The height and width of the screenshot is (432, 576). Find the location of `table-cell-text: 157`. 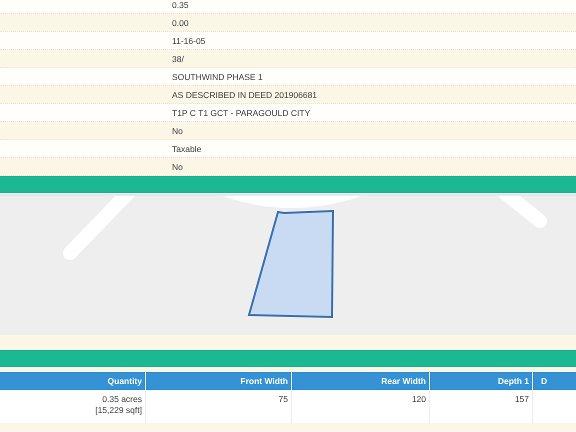

table-cell-text: 157 is located at coordinates (521, 399).